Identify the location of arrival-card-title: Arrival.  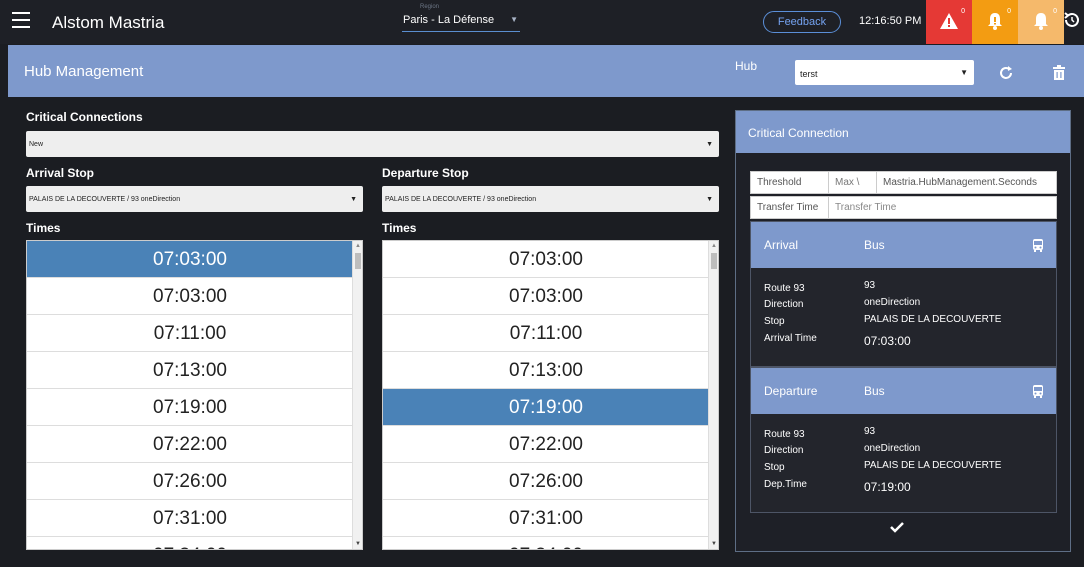
(781, 245).